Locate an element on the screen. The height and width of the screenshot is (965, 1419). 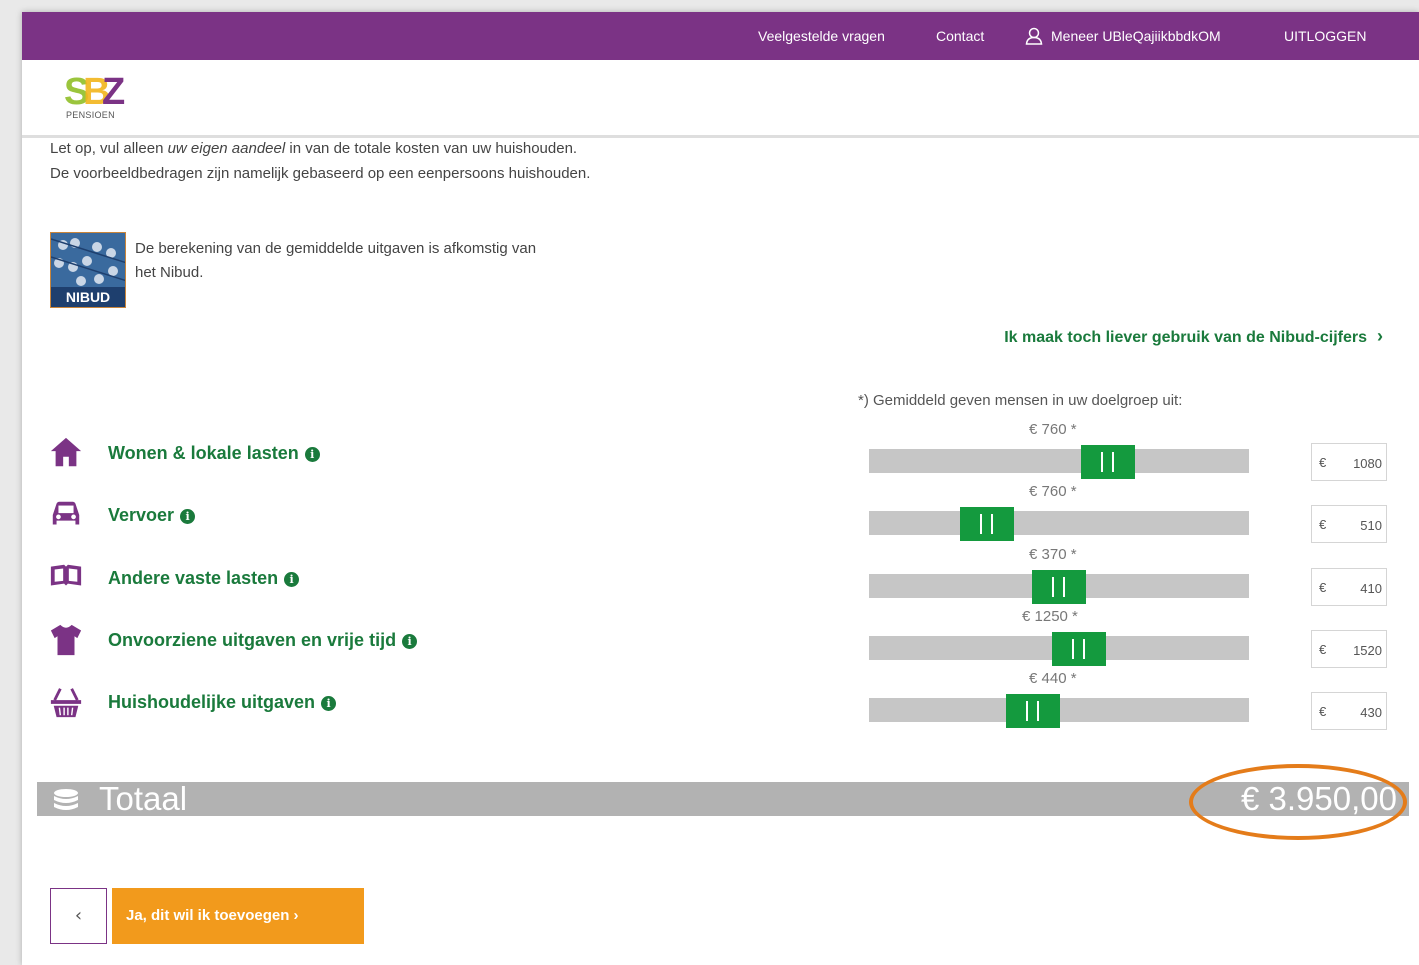
book-icon is located at coordinates (66, 575).